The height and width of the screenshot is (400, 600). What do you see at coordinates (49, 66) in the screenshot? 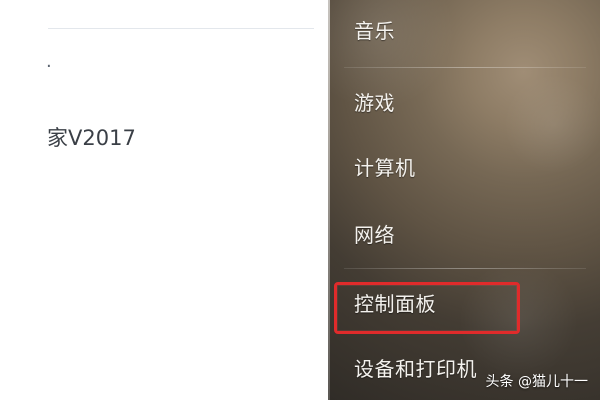
I see `left-marker: ·` at bounding box center [49, 66].